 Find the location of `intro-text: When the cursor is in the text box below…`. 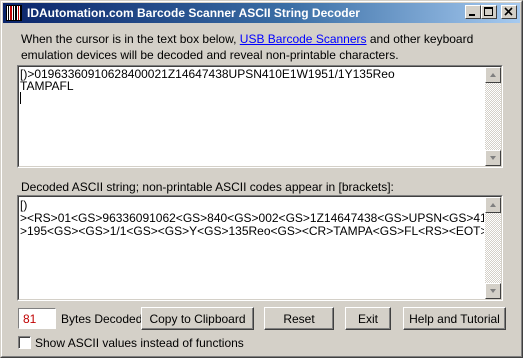

intro-text: When the cursor is in the text box below… is located at coordinates (266, 47).